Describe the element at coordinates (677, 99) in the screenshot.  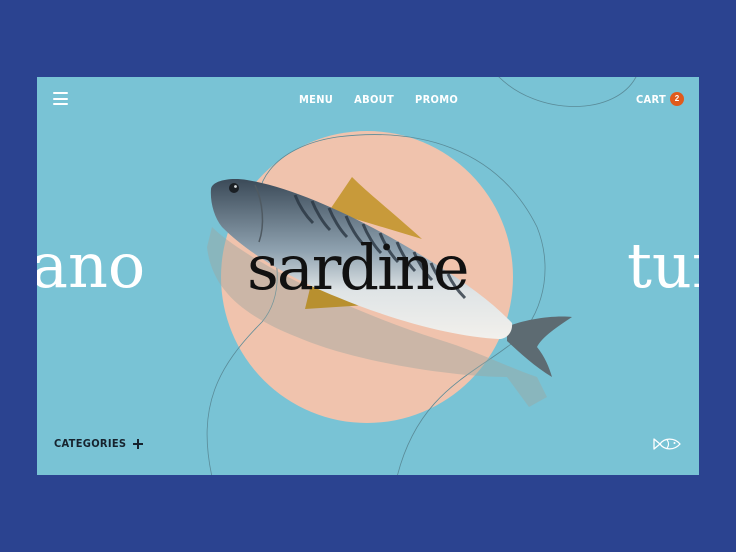
I see `cart-count-badge: 2` at that location.